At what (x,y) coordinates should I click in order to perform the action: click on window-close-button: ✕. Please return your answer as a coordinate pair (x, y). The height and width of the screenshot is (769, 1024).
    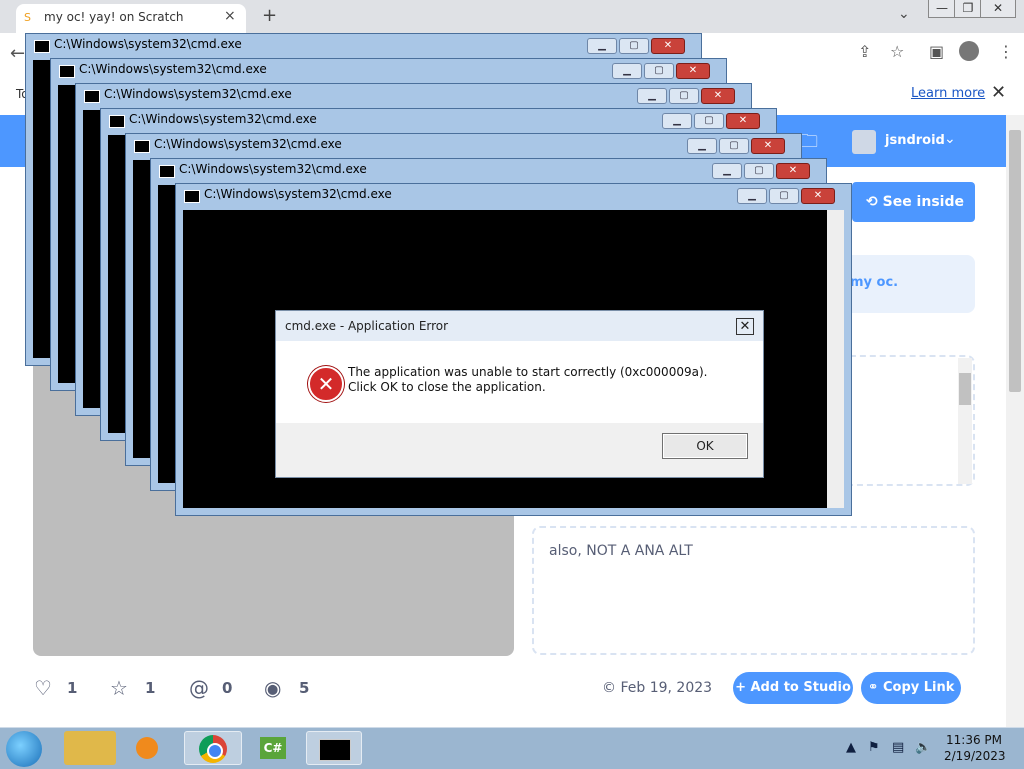
    Looking at the image, I should click on (998, 9).